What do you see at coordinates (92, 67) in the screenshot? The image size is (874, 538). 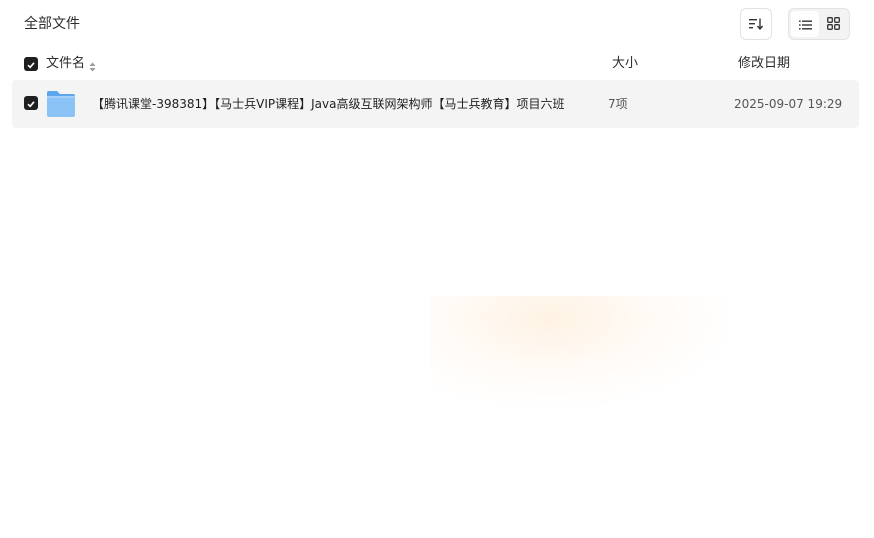 I see `sort-caret-icon` at bounding box center [92, 67].